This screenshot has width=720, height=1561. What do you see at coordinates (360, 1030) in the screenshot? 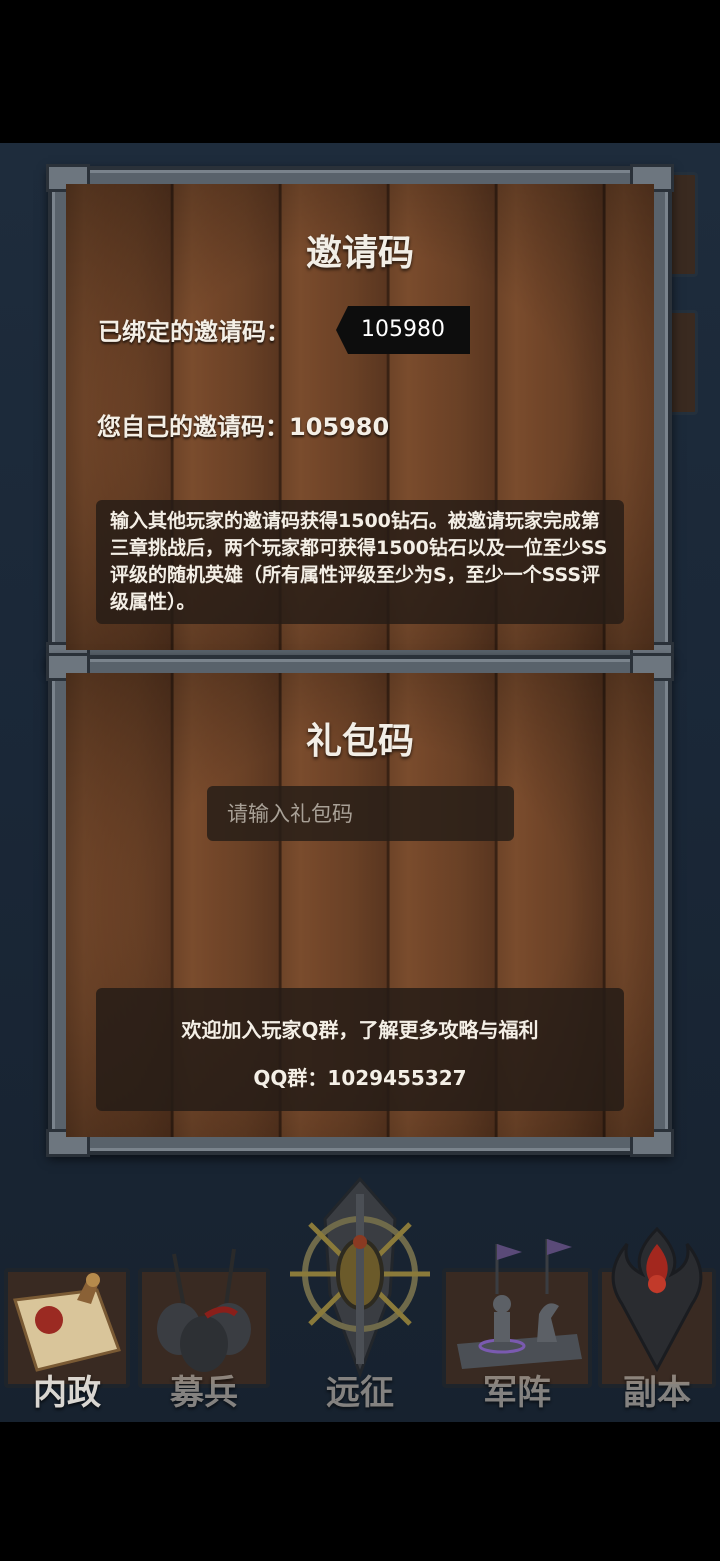
I see `qq-welcome-text: 欢迎加入玩家Q群，了解更多攻略与福利` at bounding box center [360, 1030].